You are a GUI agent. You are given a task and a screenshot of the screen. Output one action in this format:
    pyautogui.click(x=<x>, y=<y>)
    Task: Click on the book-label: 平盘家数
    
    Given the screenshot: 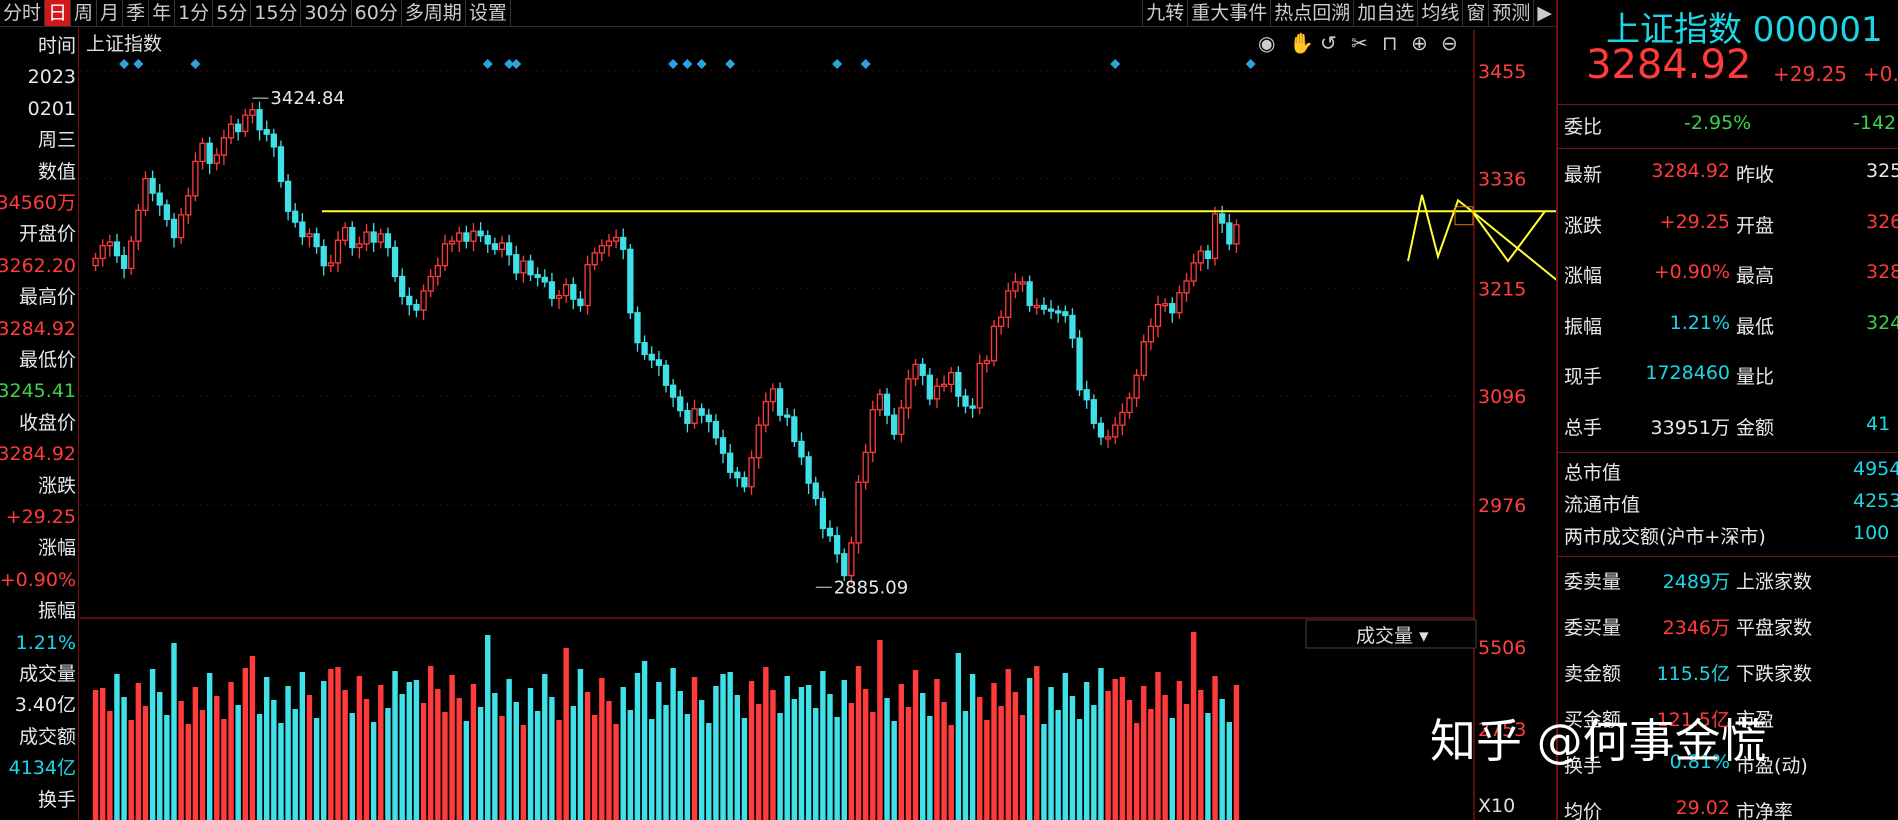 What is the action you would take?
    pyautogui.click(x=1774, y=628)
    